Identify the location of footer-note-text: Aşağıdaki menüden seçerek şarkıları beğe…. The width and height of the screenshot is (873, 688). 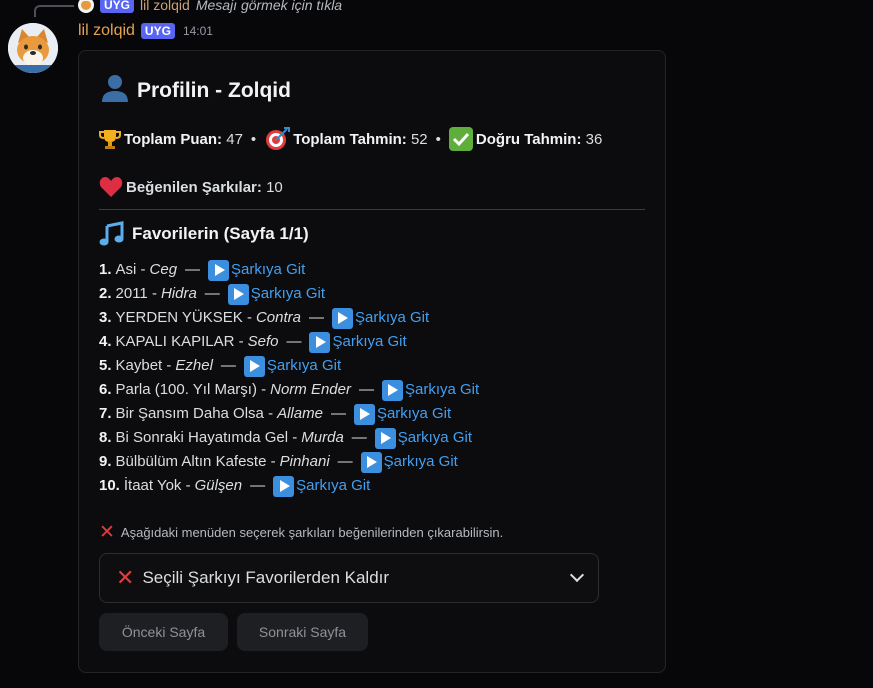
(312, 532).